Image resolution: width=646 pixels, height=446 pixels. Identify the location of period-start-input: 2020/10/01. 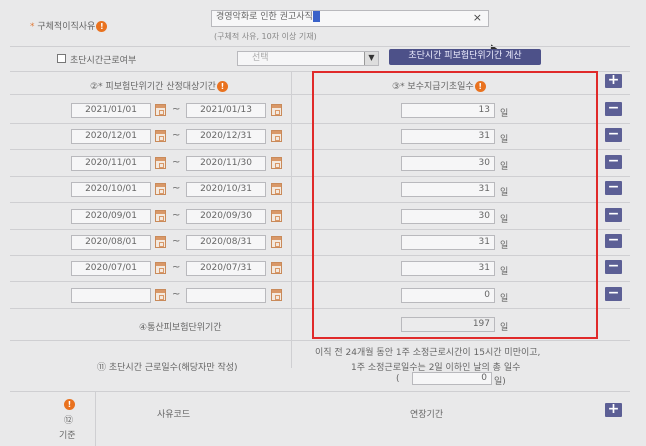
(111, 189).